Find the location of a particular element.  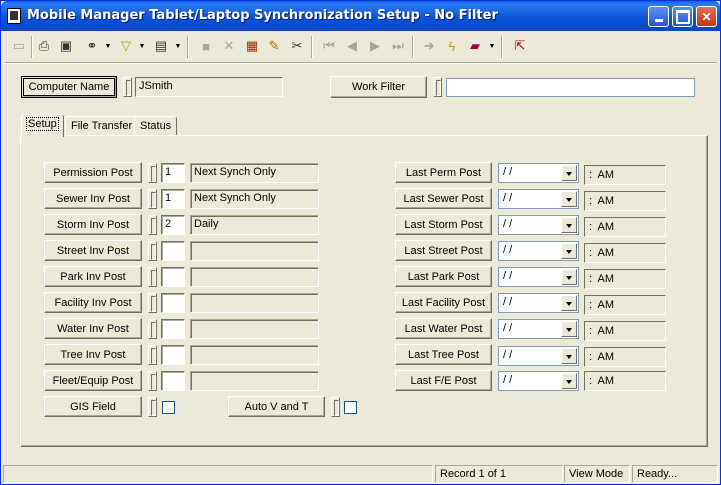

last-tree-post-date: / / is located at coordinates (538, 356).